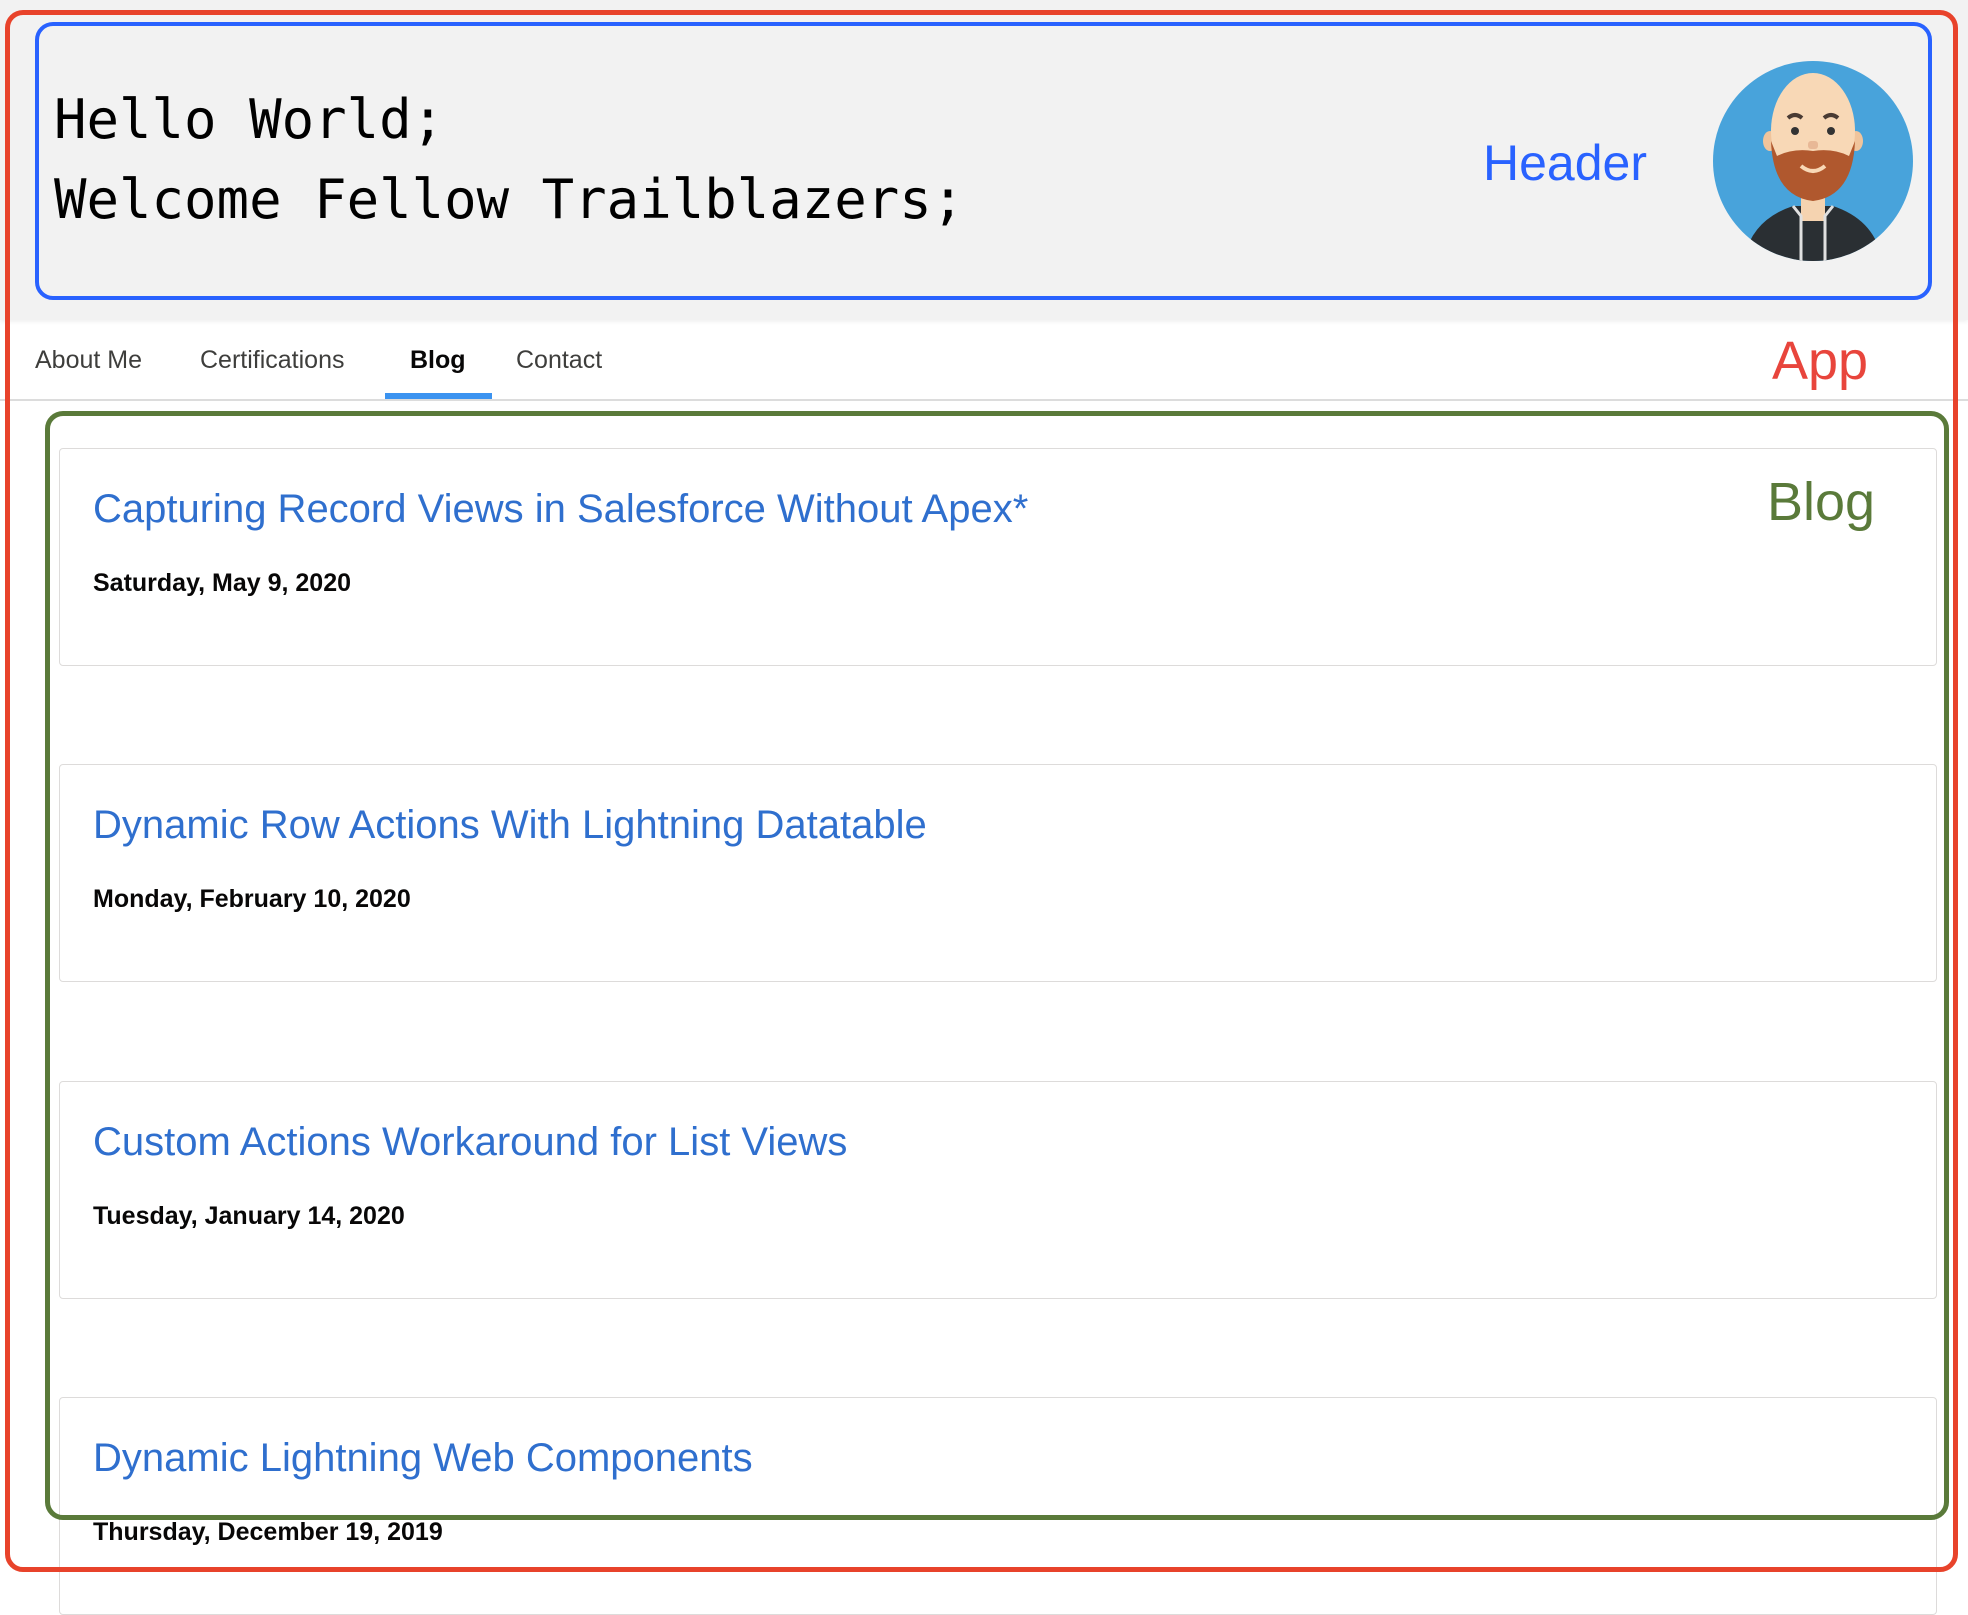 This screenshot has width=1968, height=1615. Describe the element at coordinates (1821, 502) in the screenshot. I see `blog-region-label: Blog` at that location.